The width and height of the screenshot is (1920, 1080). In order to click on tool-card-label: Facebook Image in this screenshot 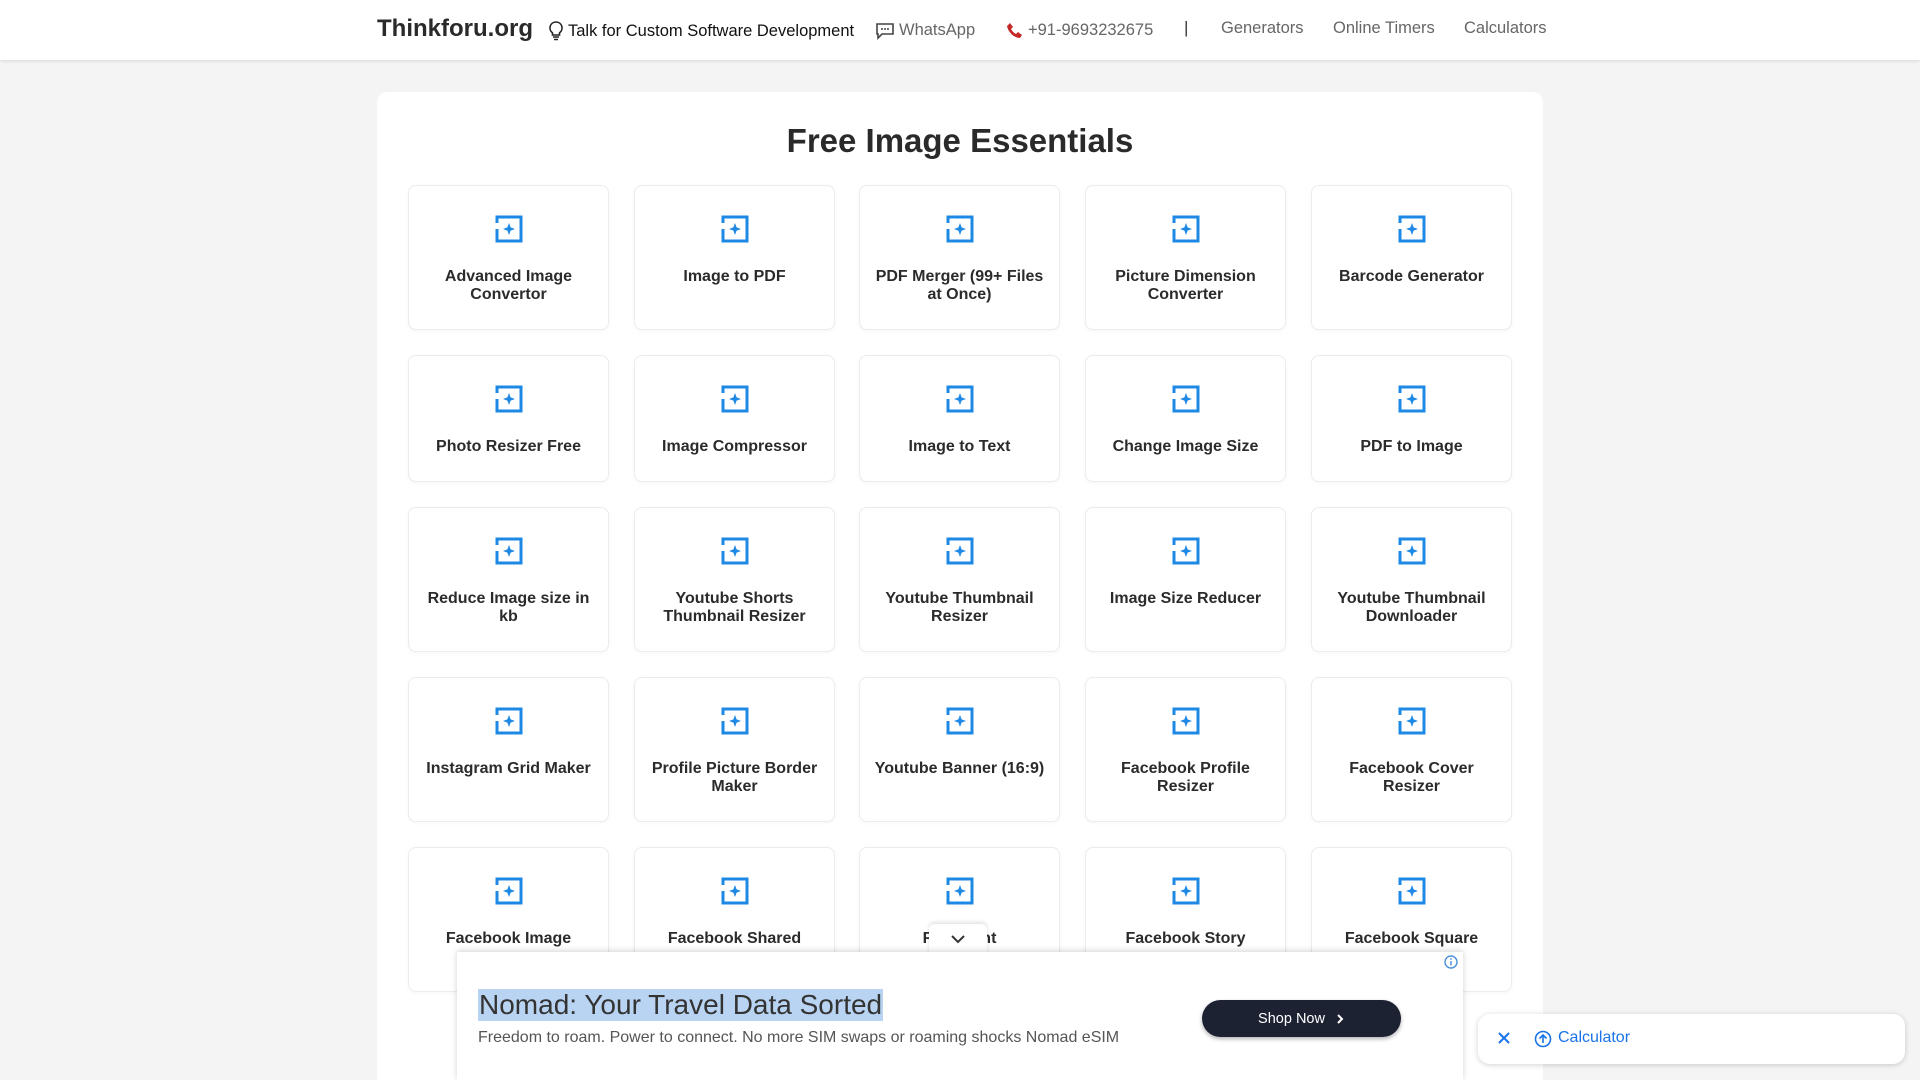, I will do `click(508, 938)`.